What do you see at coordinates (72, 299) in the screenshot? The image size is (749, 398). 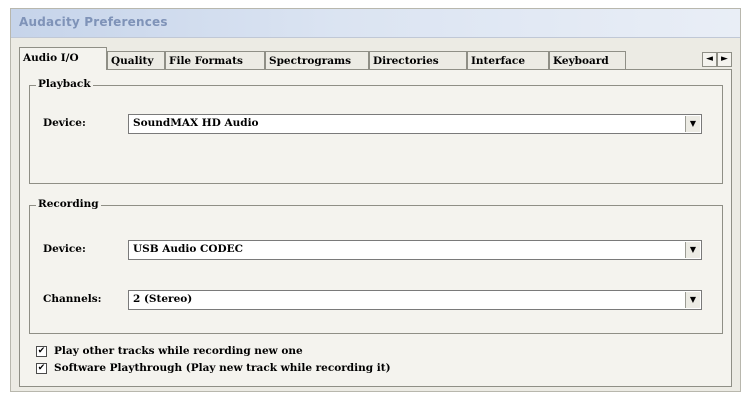 I see `recording-channels-label: Channels:` at bounding box center [72, 299].